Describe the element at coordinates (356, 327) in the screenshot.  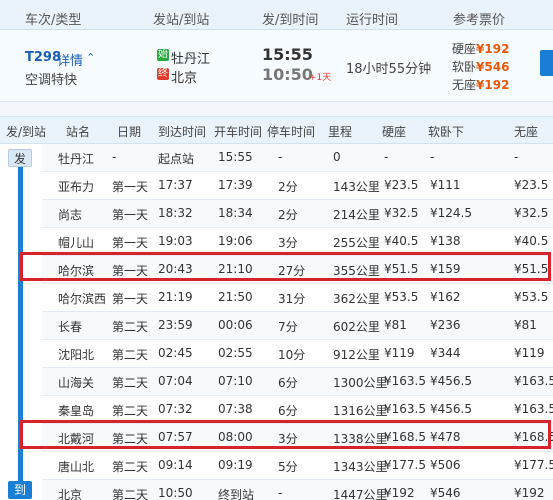
I see `stop-cell: 602公里` at that location.